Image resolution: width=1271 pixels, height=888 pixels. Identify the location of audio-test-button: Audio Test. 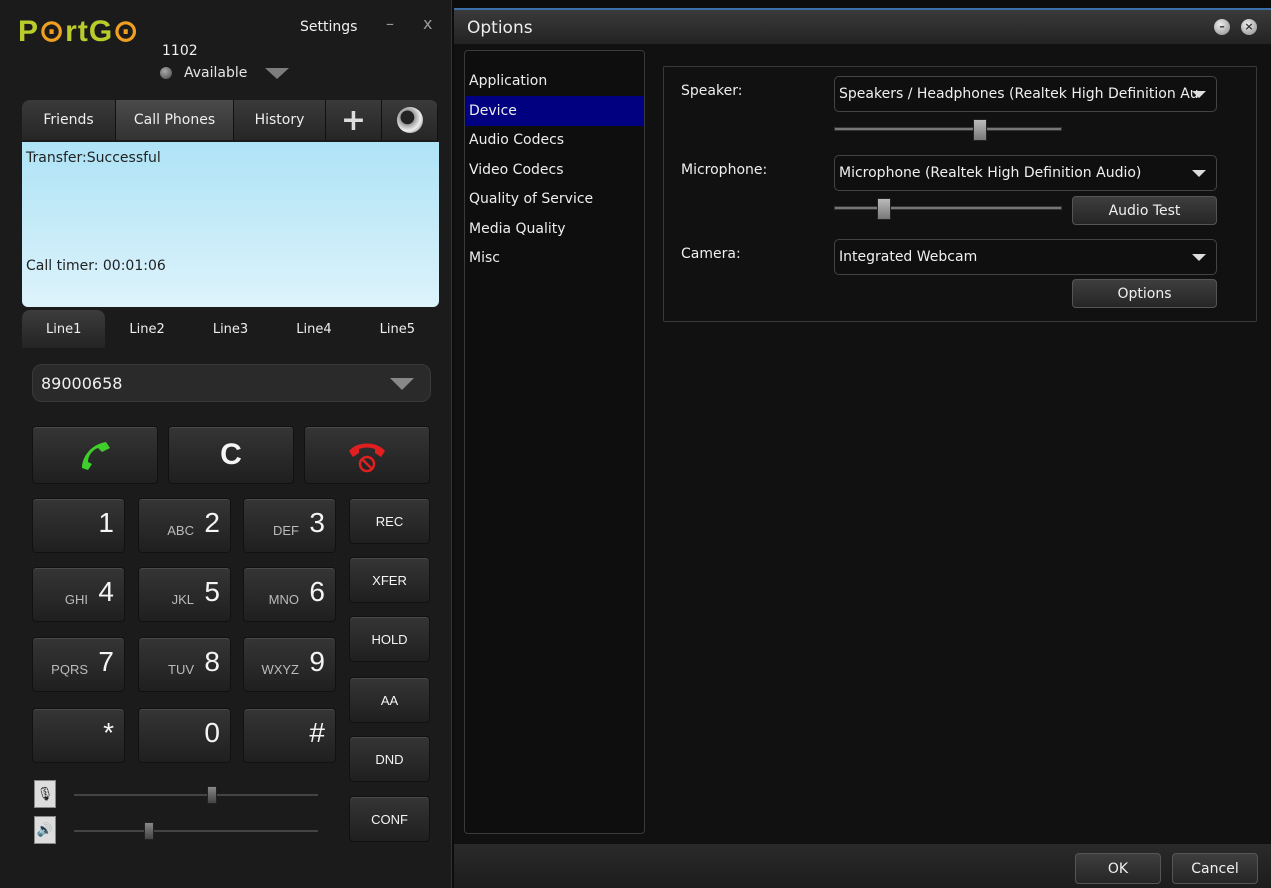
(1144, 210).